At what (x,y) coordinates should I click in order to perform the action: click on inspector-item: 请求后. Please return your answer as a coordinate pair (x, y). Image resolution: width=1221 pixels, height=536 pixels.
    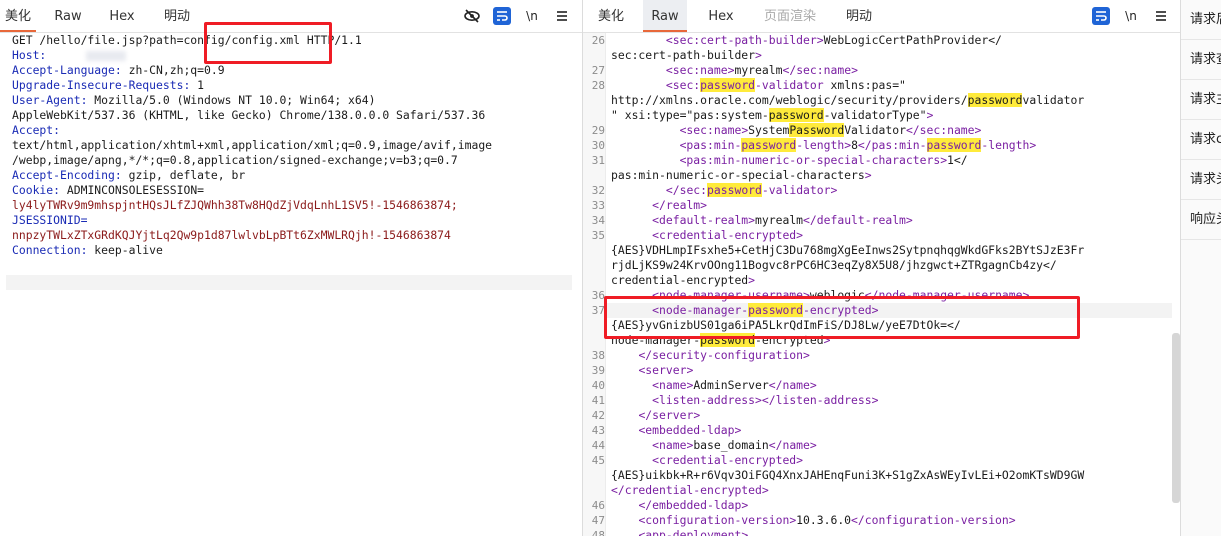
    Looking at the image, I should click on (1201, 20).